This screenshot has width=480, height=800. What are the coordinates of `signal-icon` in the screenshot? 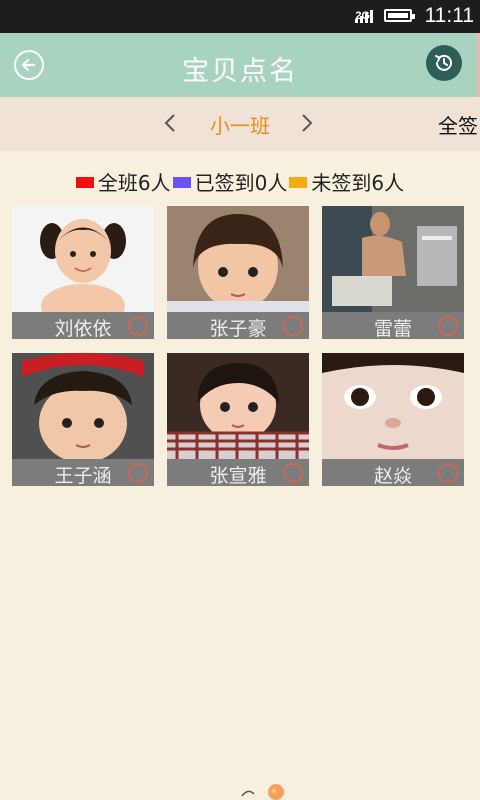 It's located at (366, 16).